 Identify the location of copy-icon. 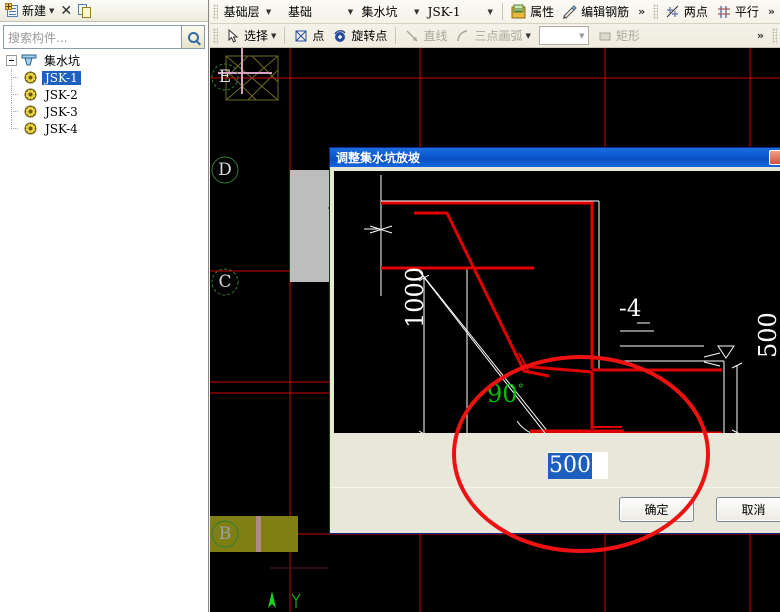
(85, 10).